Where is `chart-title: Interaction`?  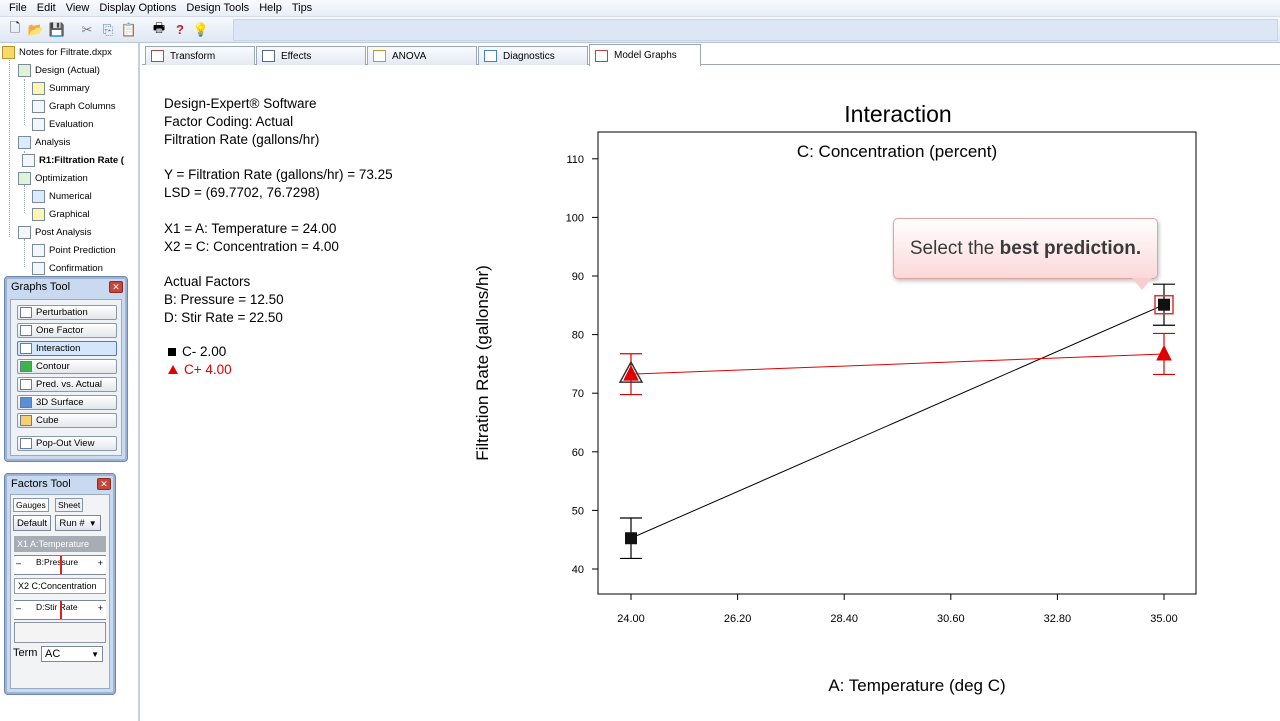 chart-title: Interaction is located at coordinates (898, 114).